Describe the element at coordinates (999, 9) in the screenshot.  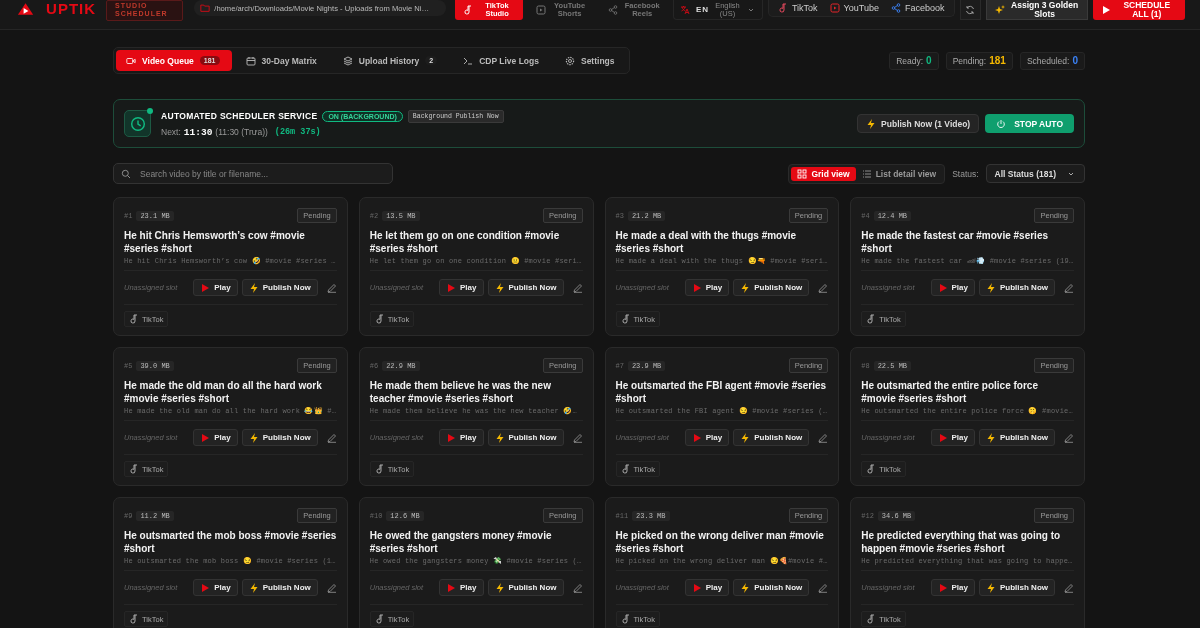
I see `sparkles-icon` at that location.